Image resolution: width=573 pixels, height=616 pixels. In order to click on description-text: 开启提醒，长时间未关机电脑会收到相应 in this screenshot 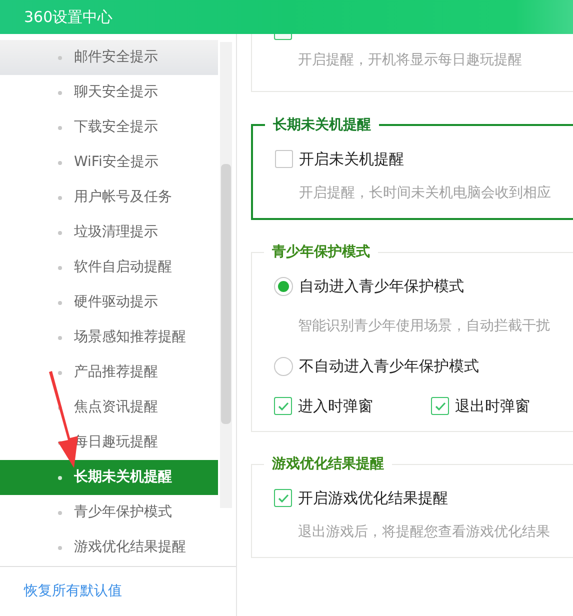, I will do `click(425, 193)`.